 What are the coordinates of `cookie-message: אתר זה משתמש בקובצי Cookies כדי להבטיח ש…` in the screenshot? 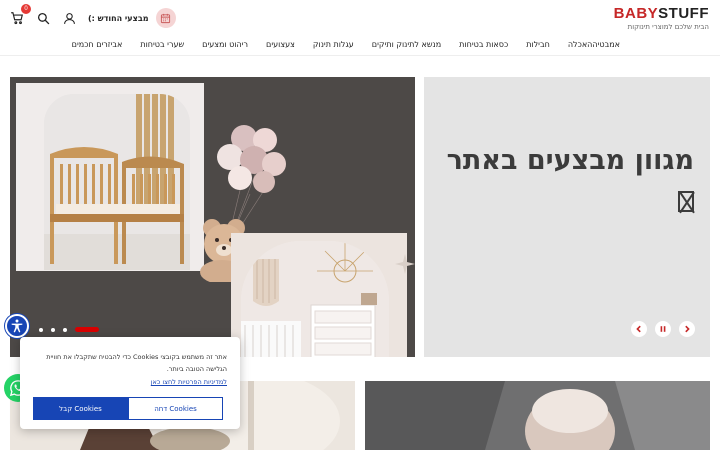 It's located at (136, 363).